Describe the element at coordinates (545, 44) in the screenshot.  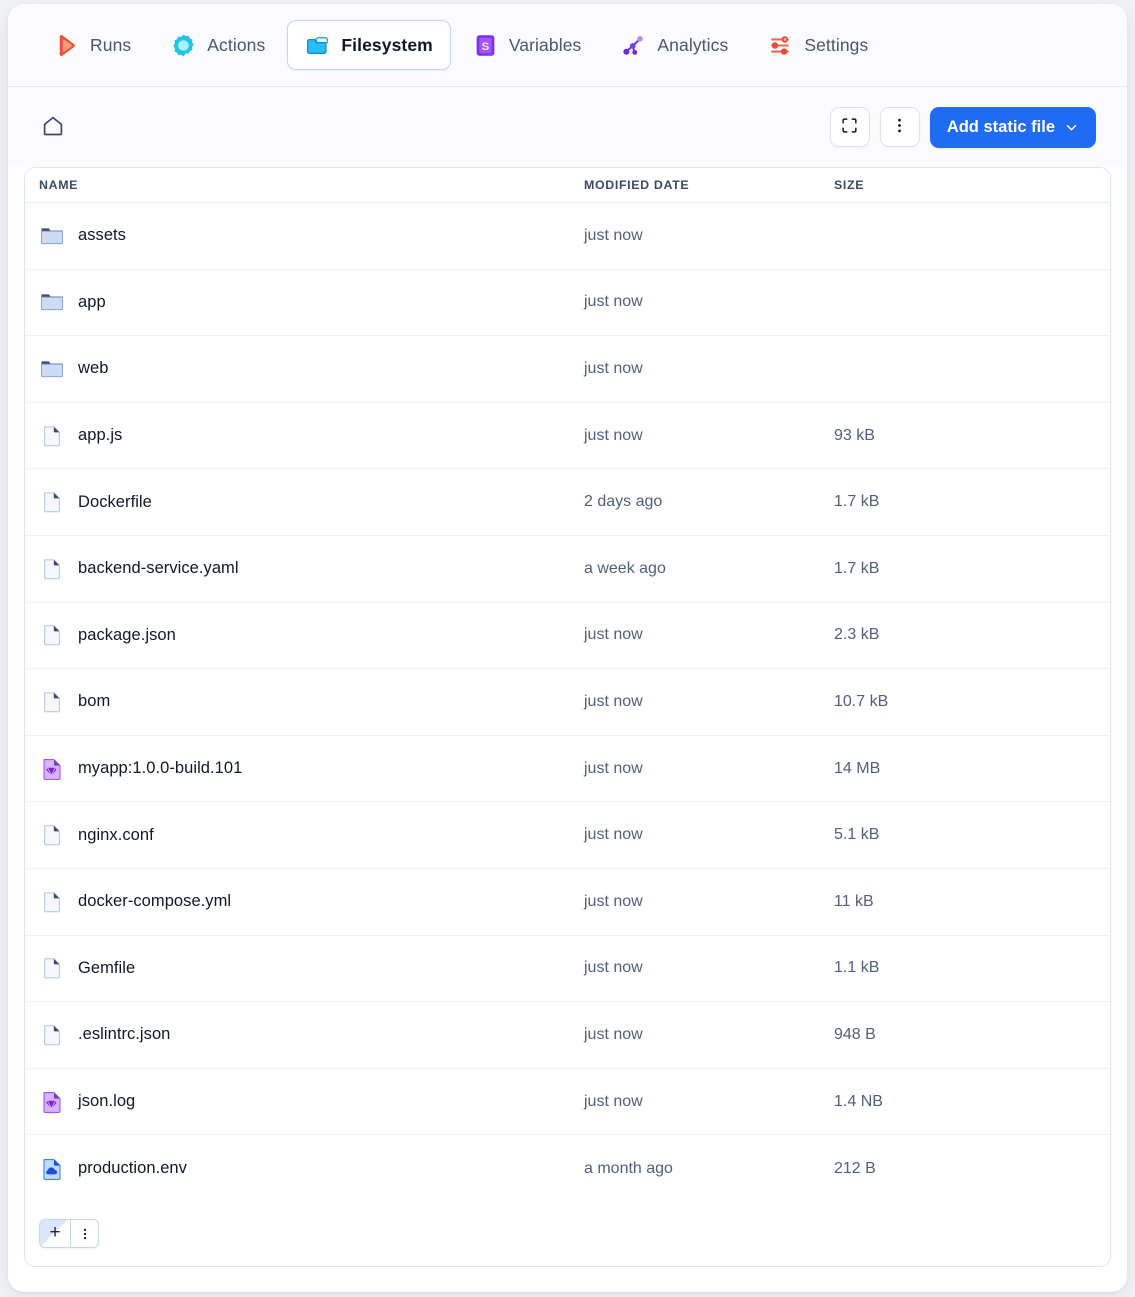
I see `tab-variables-label: Variables` at that location.